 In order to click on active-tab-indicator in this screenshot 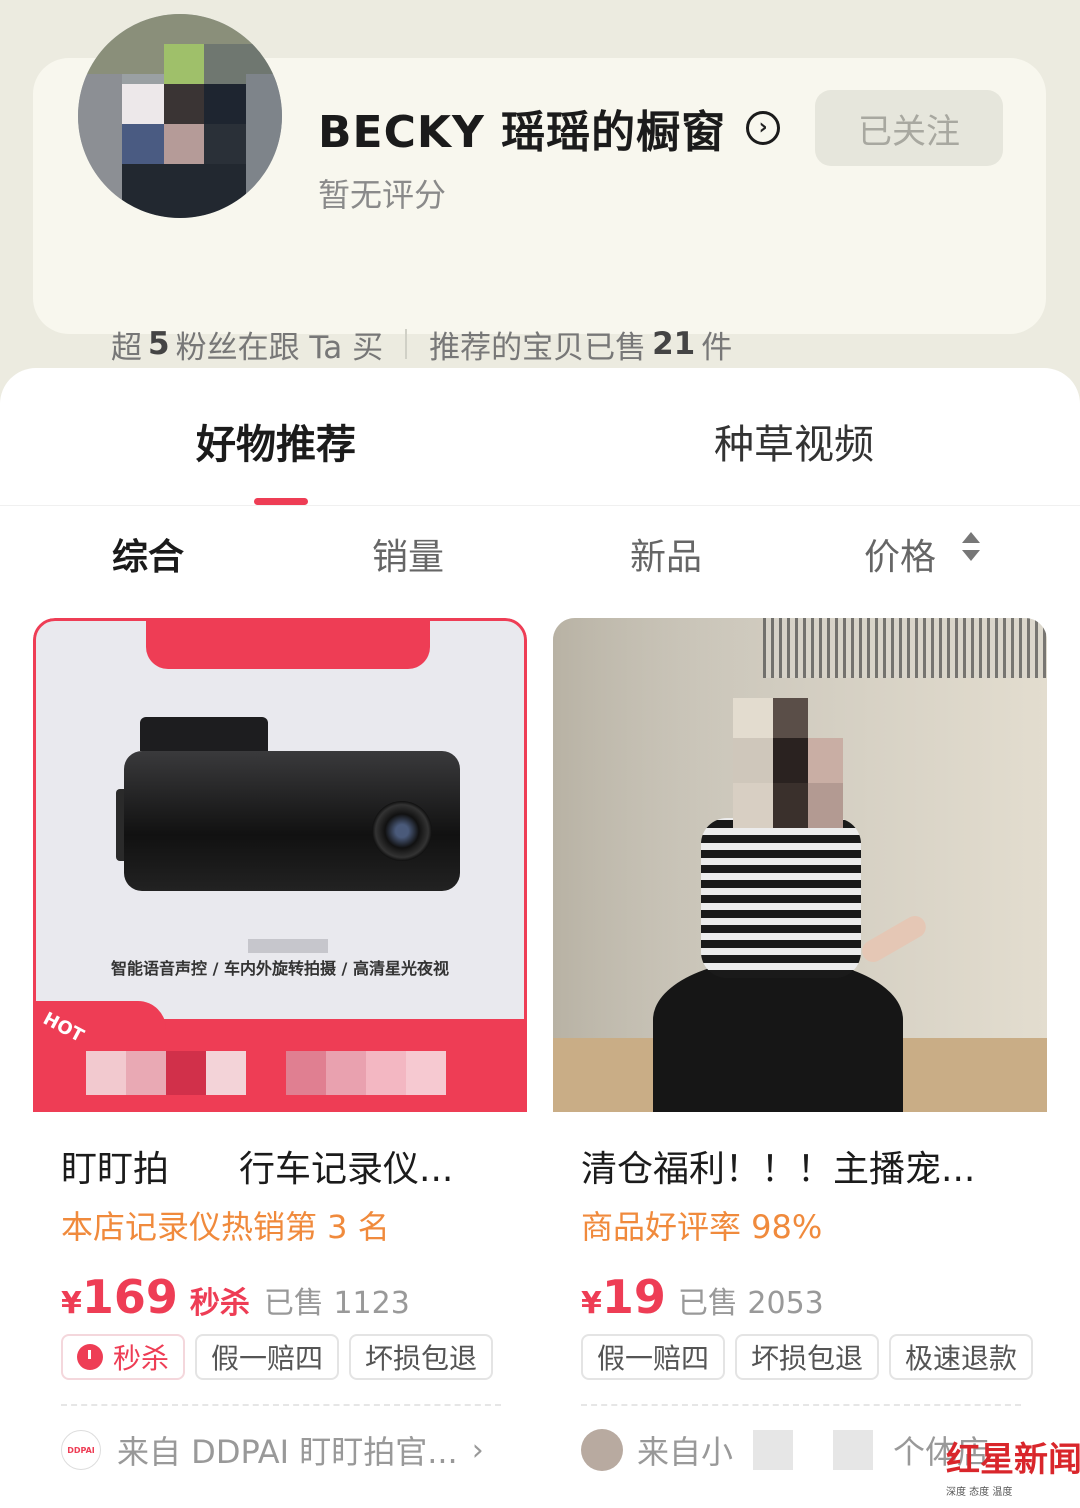, I will do `click(281, 501)`.